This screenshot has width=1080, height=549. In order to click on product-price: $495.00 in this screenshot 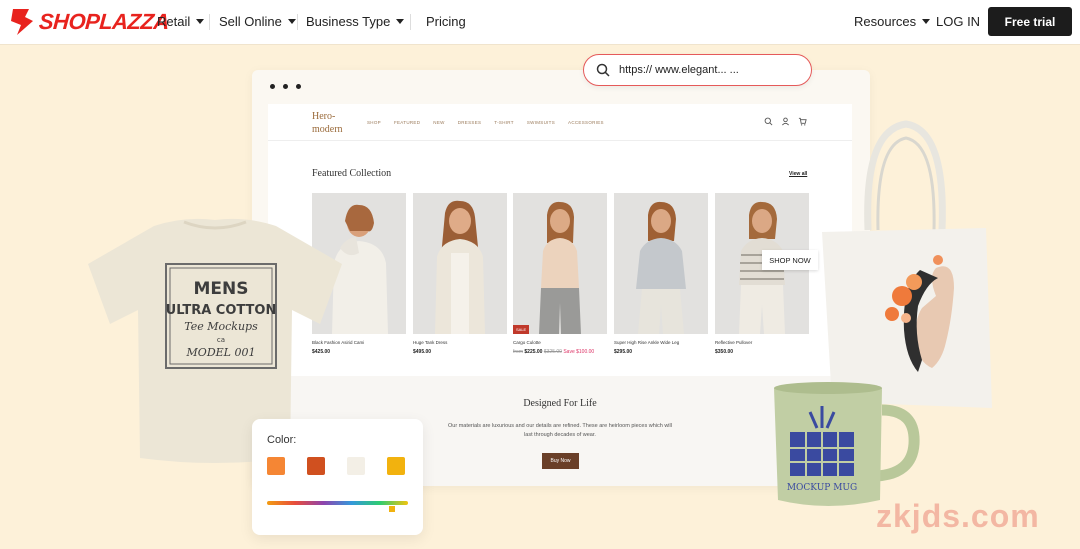, I will do `click(422, 352)`.